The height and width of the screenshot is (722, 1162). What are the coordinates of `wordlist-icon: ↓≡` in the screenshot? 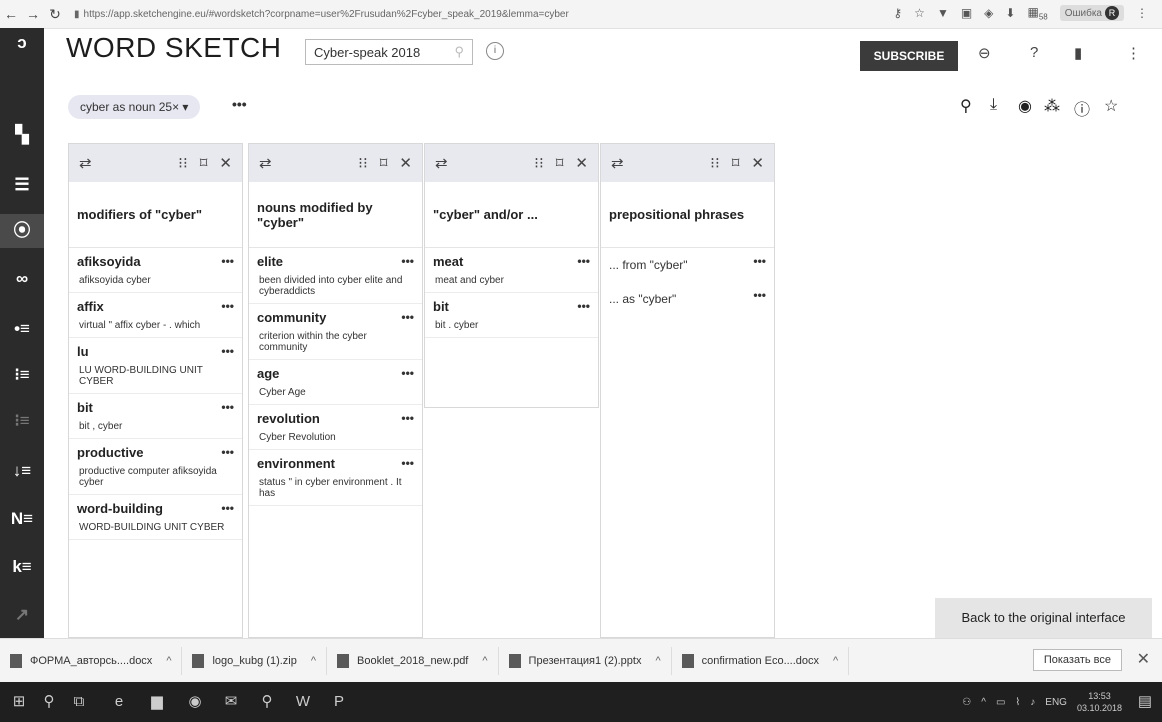 It's located at (22, 471).